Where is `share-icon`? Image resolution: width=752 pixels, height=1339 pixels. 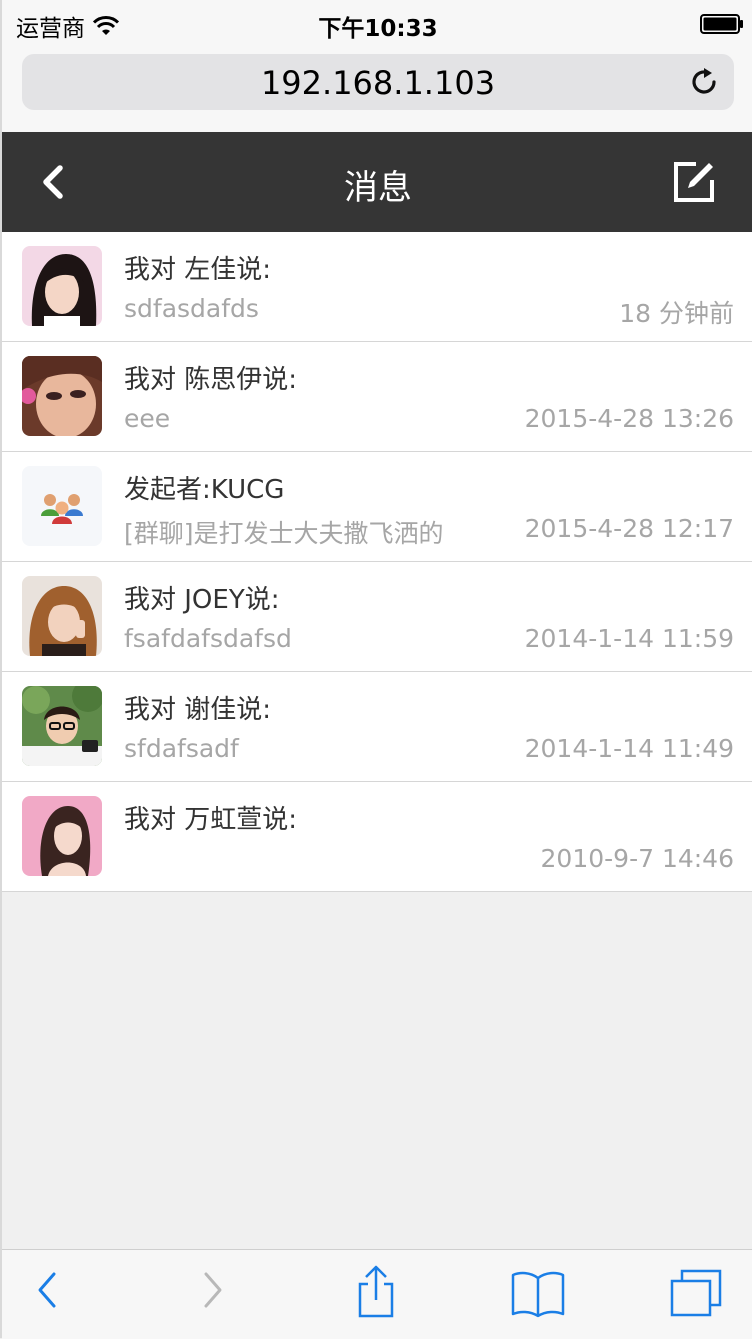 share-icon is located at coordinates (376, 1294).